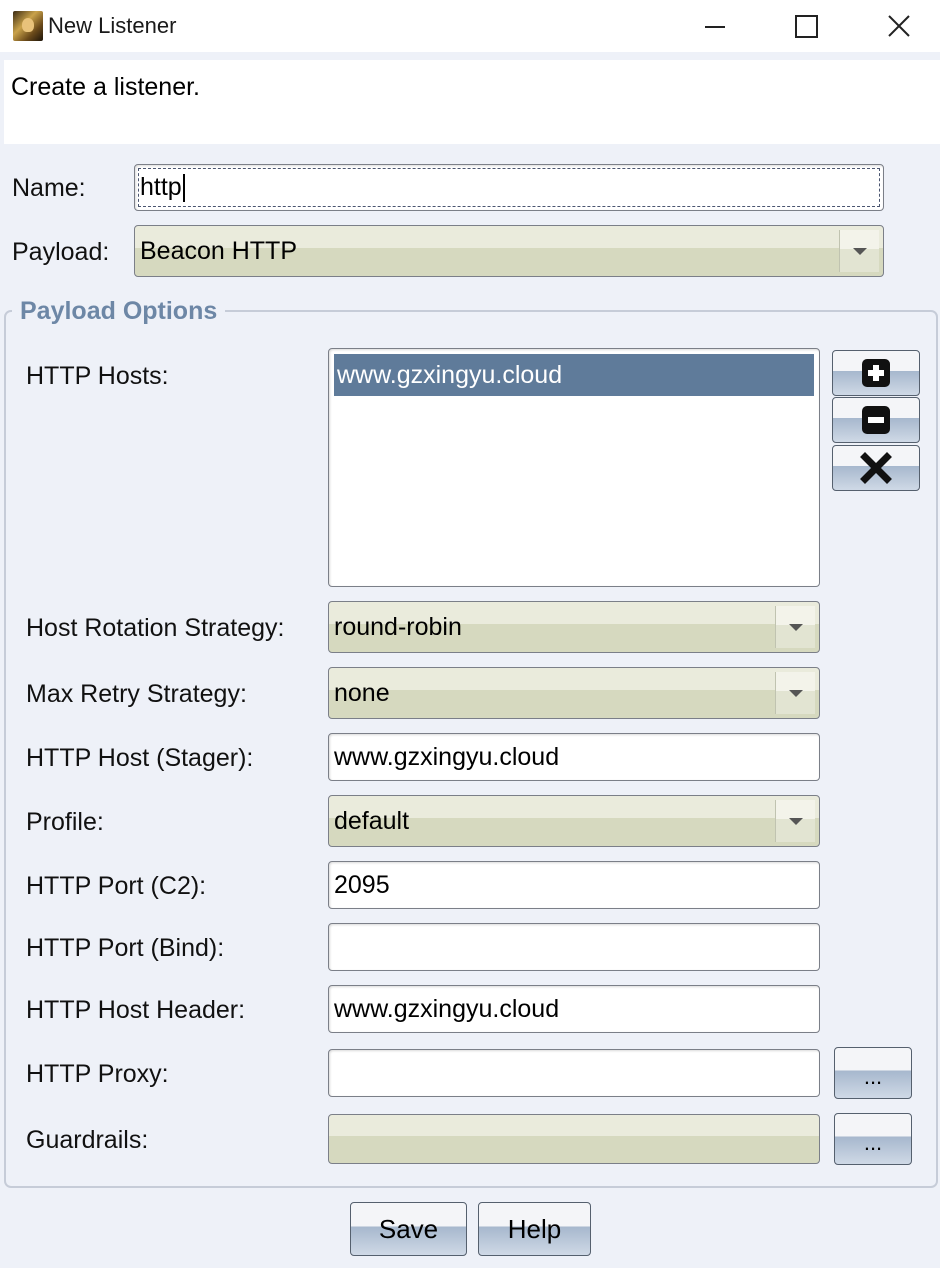  What do you see at coordinates (447, 1008) in the screenshot?
I see `host-header-value: www.gzxingyu.cloud` at bounding box center [447, 1008].